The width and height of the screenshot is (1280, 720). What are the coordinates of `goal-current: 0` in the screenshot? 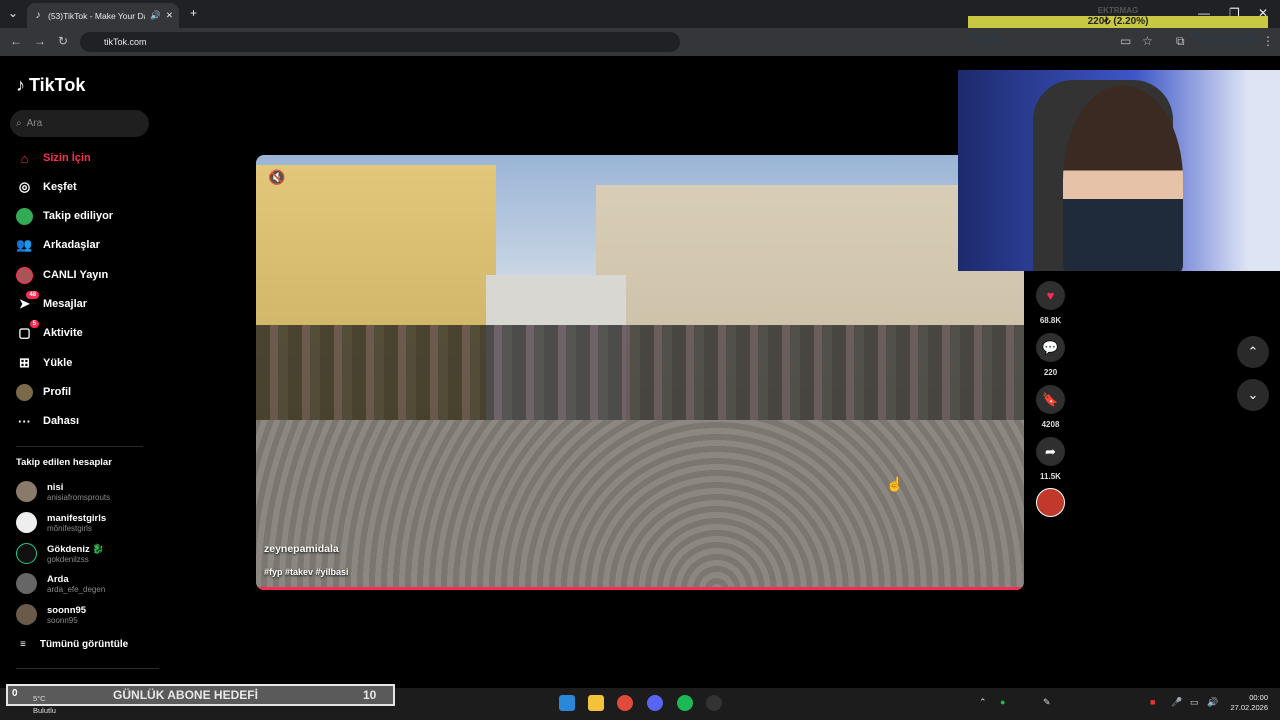 It's located at (15, 693).